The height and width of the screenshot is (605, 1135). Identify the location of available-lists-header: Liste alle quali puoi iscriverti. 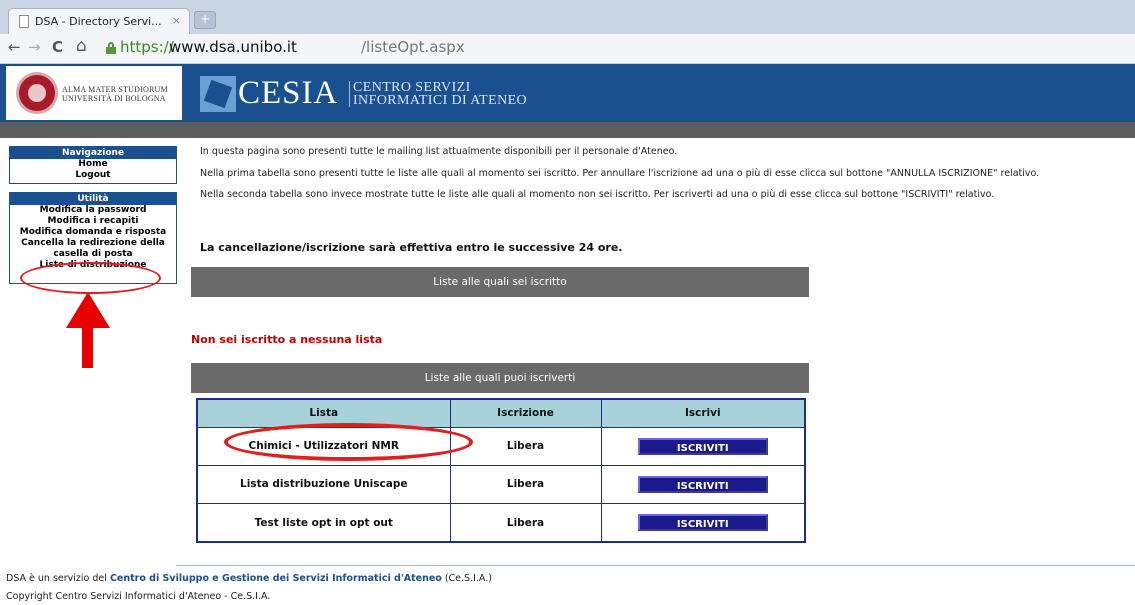
(500, 378).